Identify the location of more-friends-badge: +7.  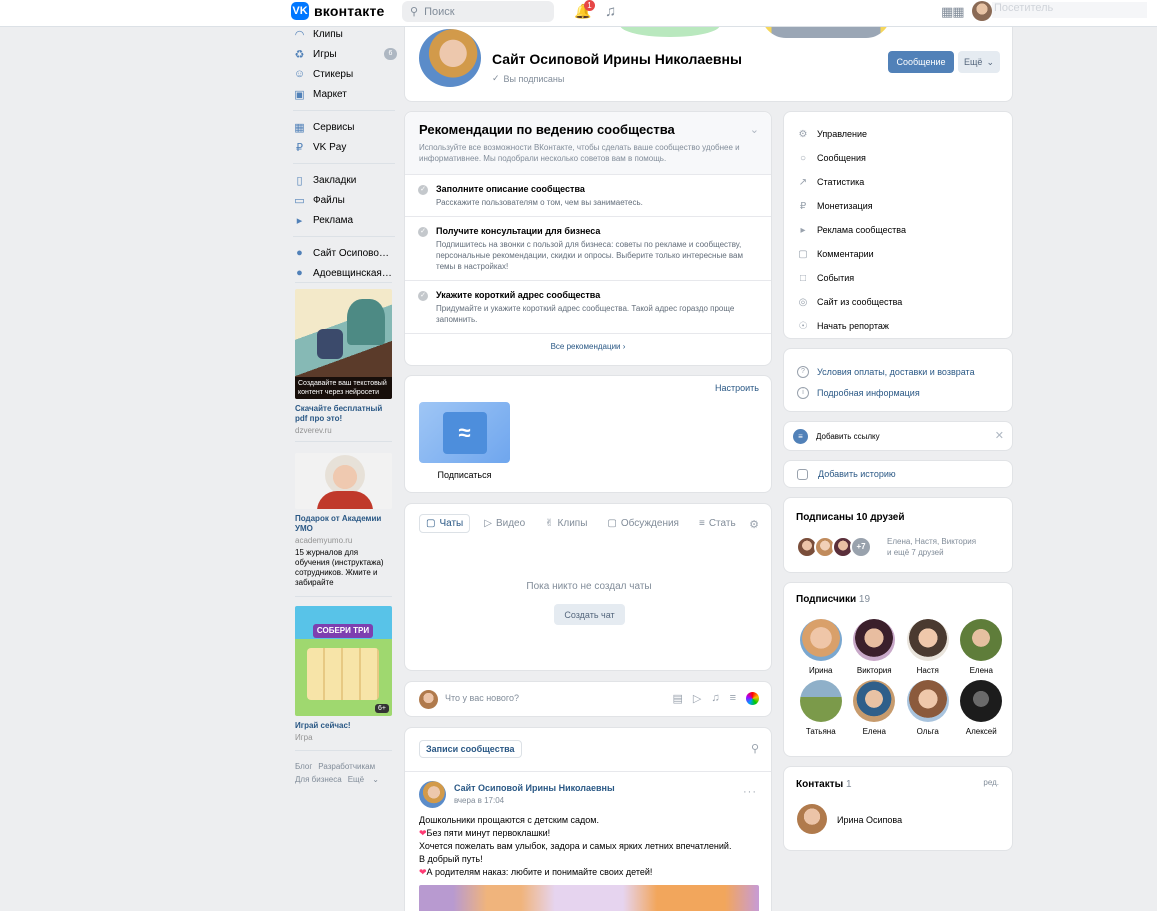
(861, 547).